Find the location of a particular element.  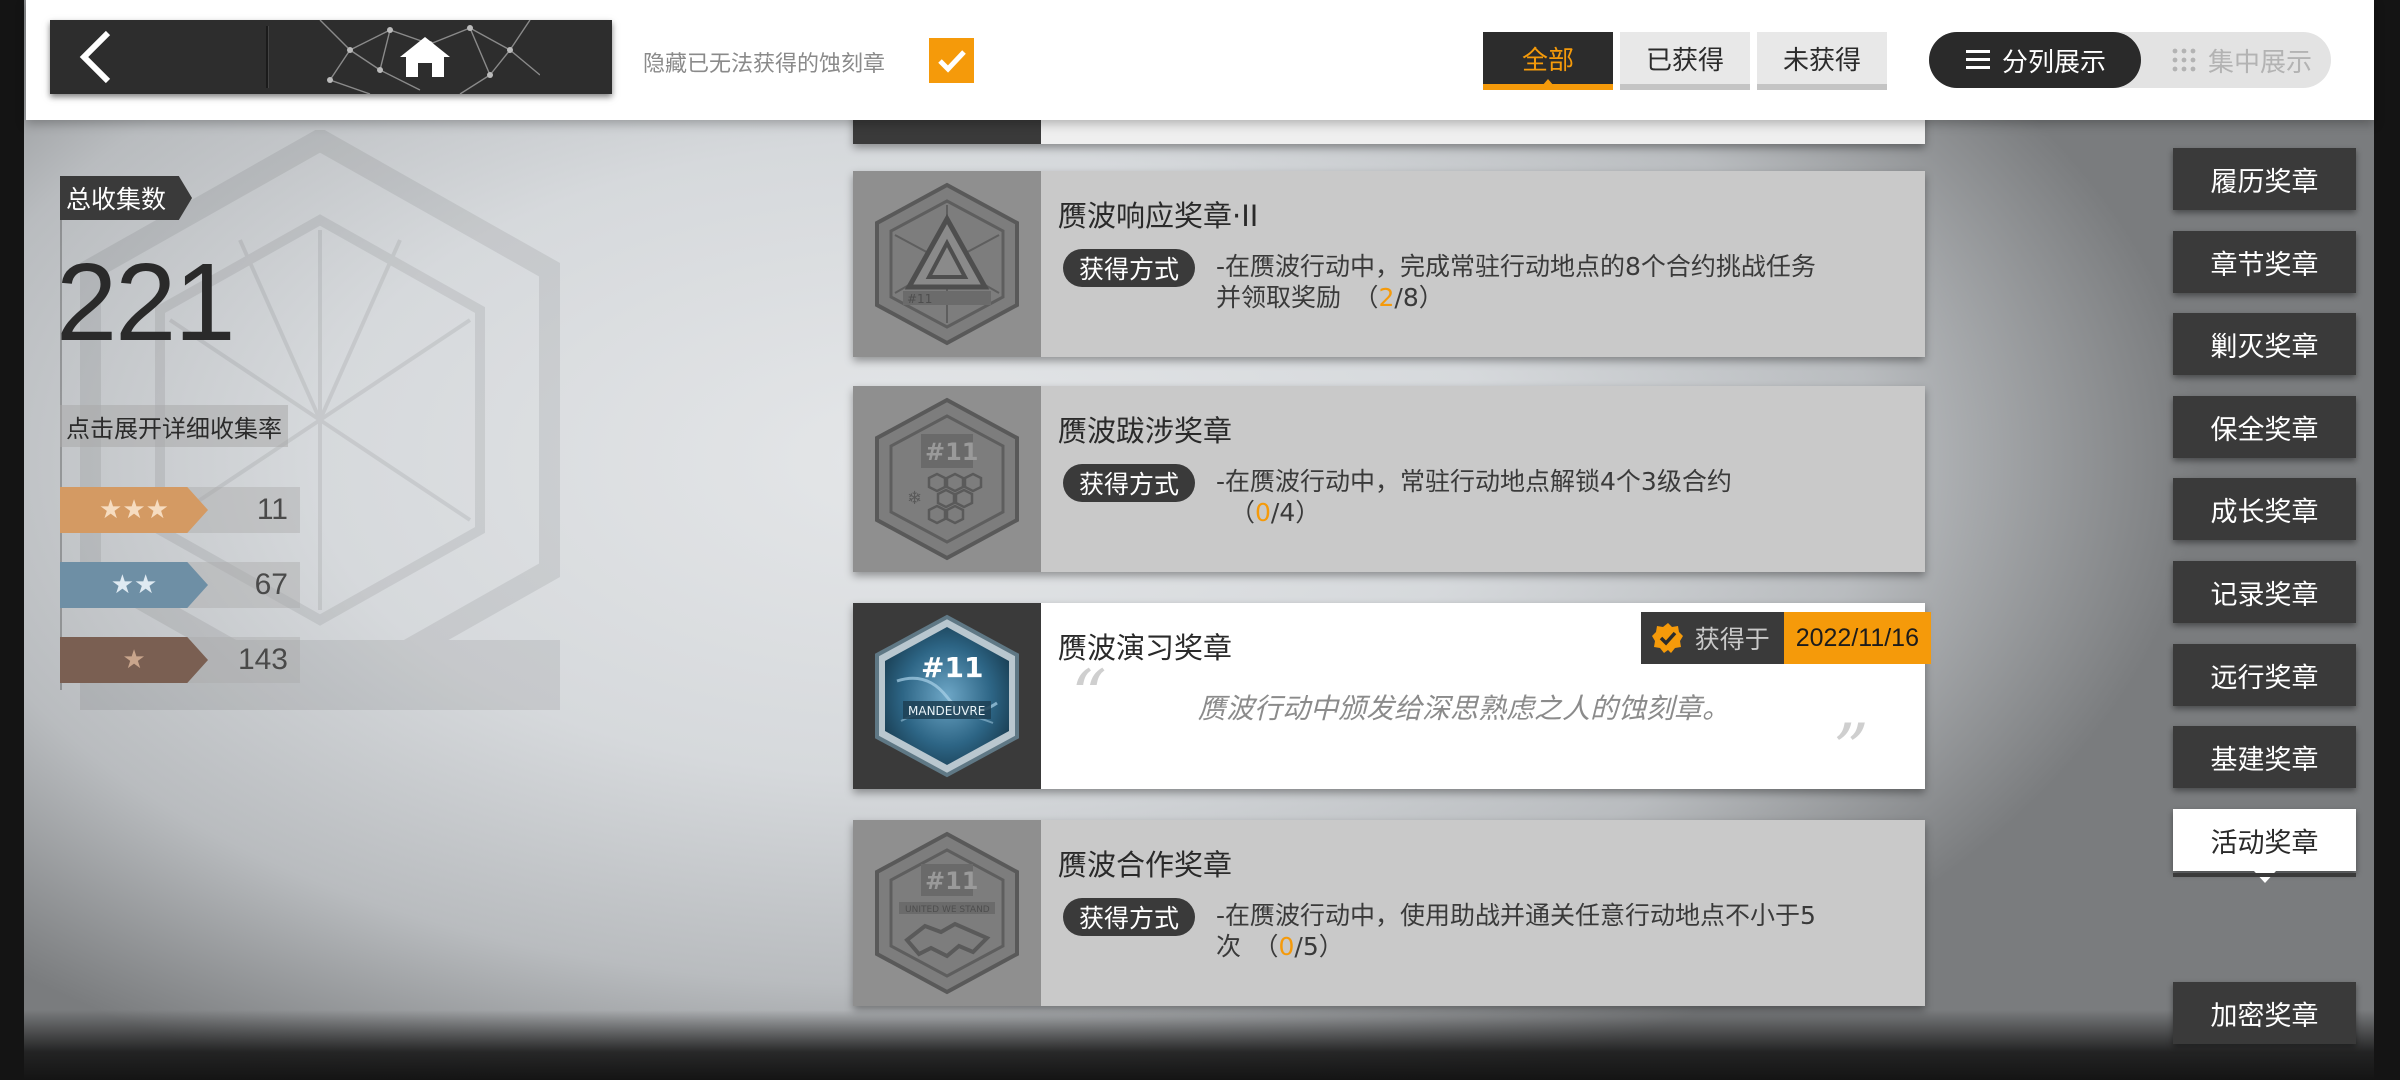

filter-unobtained-label: 未获得 is located at coordinates (1821, 60).